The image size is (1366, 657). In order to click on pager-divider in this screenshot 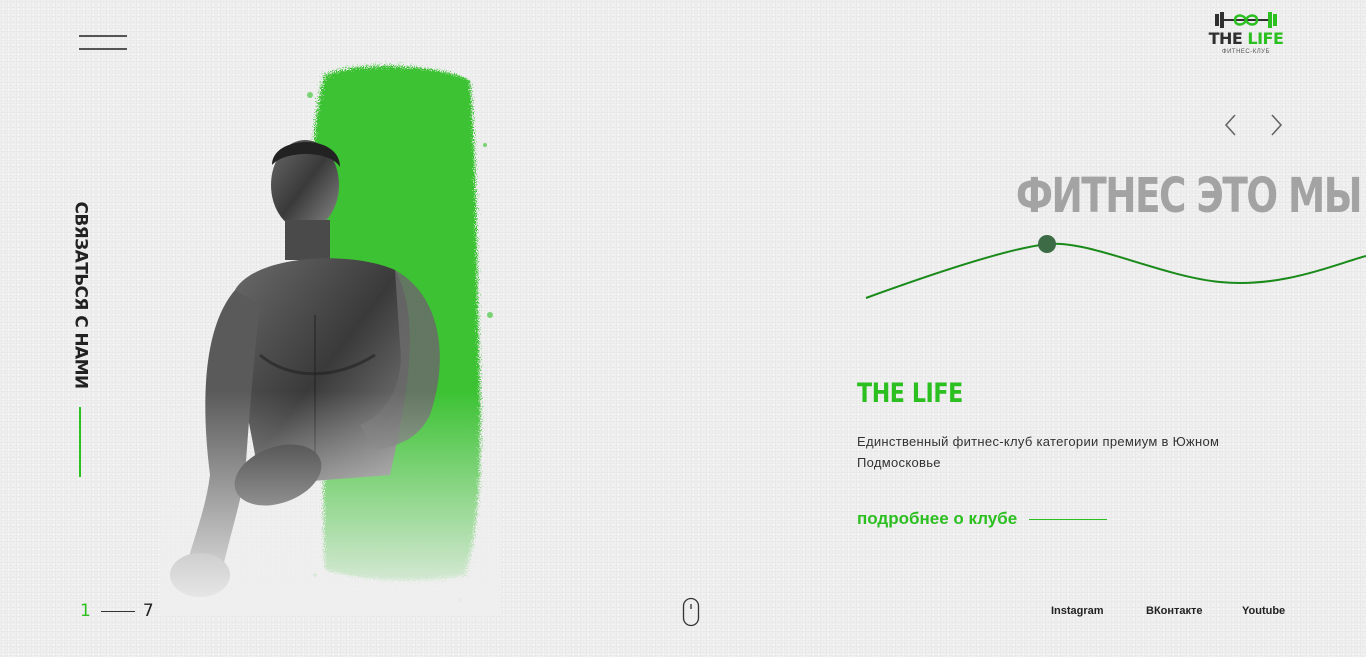, I will do `click(117, 611)`.